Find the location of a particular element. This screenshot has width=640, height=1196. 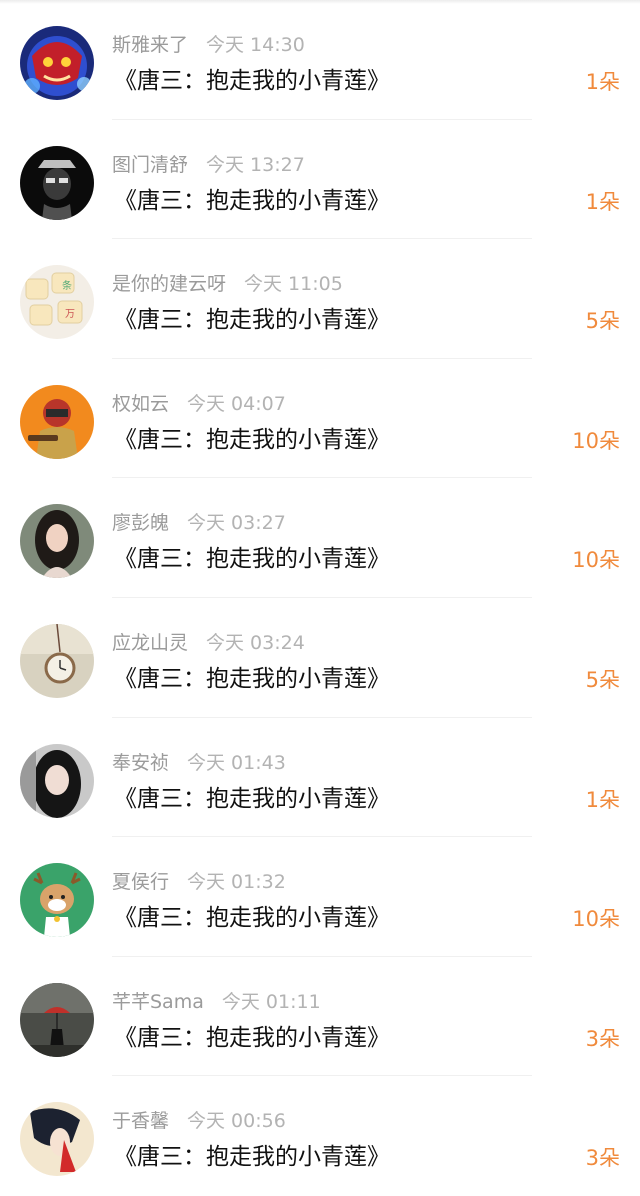

timestamp: 今天 01:32 is located at coordinates (236, 882).